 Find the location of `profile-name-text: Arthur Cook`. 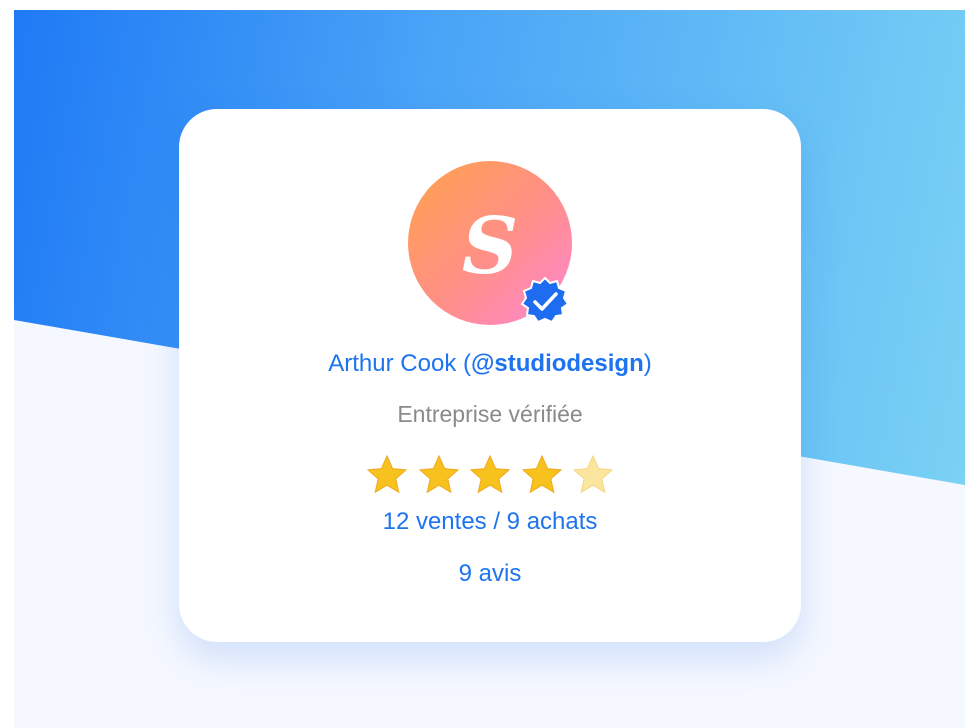

profile-name-text: Arthur Cook is located at coordinates (392, 363).